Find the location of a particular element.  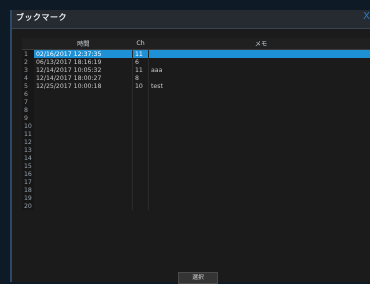

row-index: 16 is located at coordinates (28, 174).